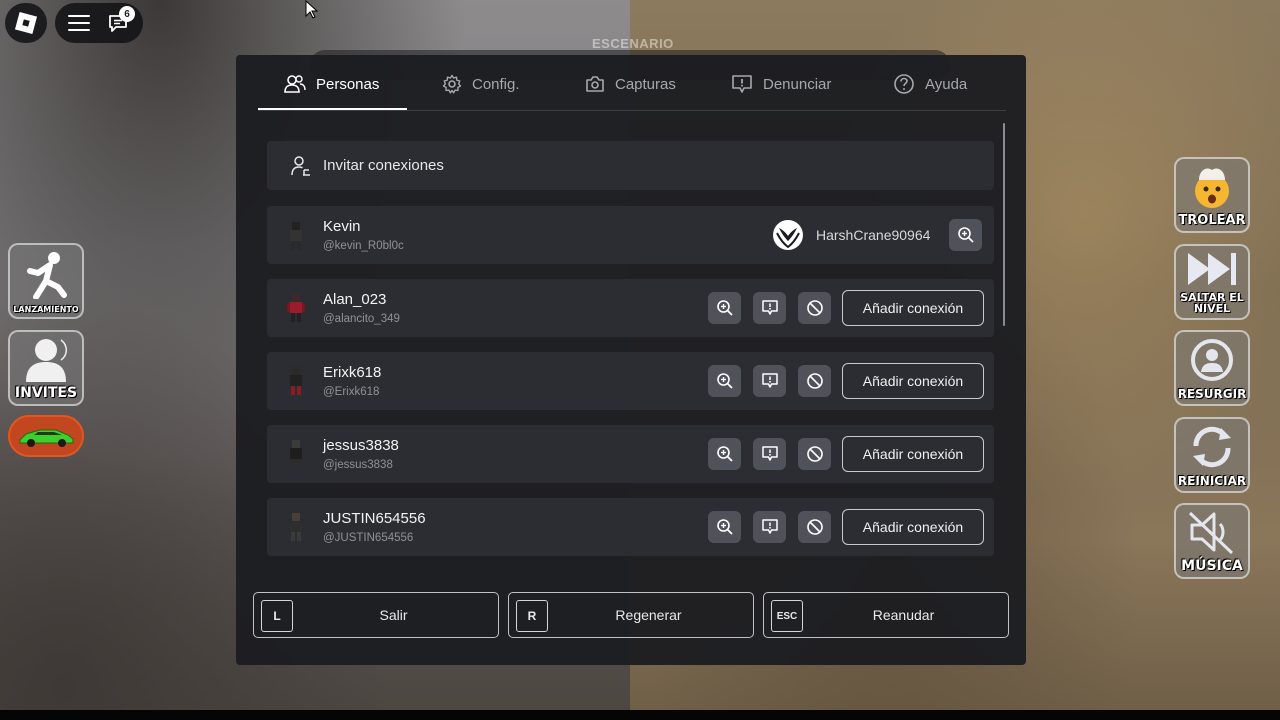 This screenshot has width=1280, height=720. What do you see at coordinates (904, 84) in the screenshot?
I see `help-icon` at bounding box center [904, 84].